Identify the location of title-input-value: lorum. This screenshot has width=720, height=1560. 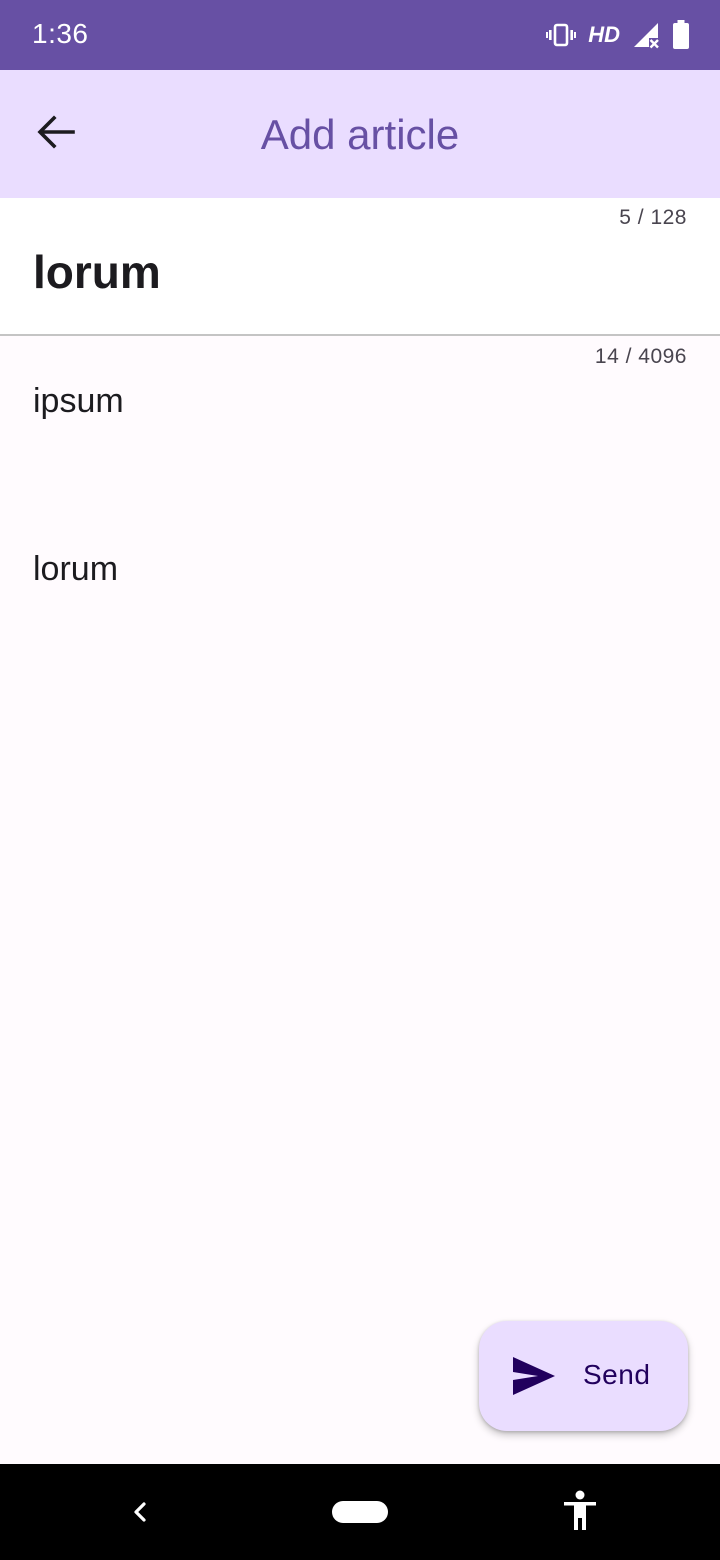
(97, 272).